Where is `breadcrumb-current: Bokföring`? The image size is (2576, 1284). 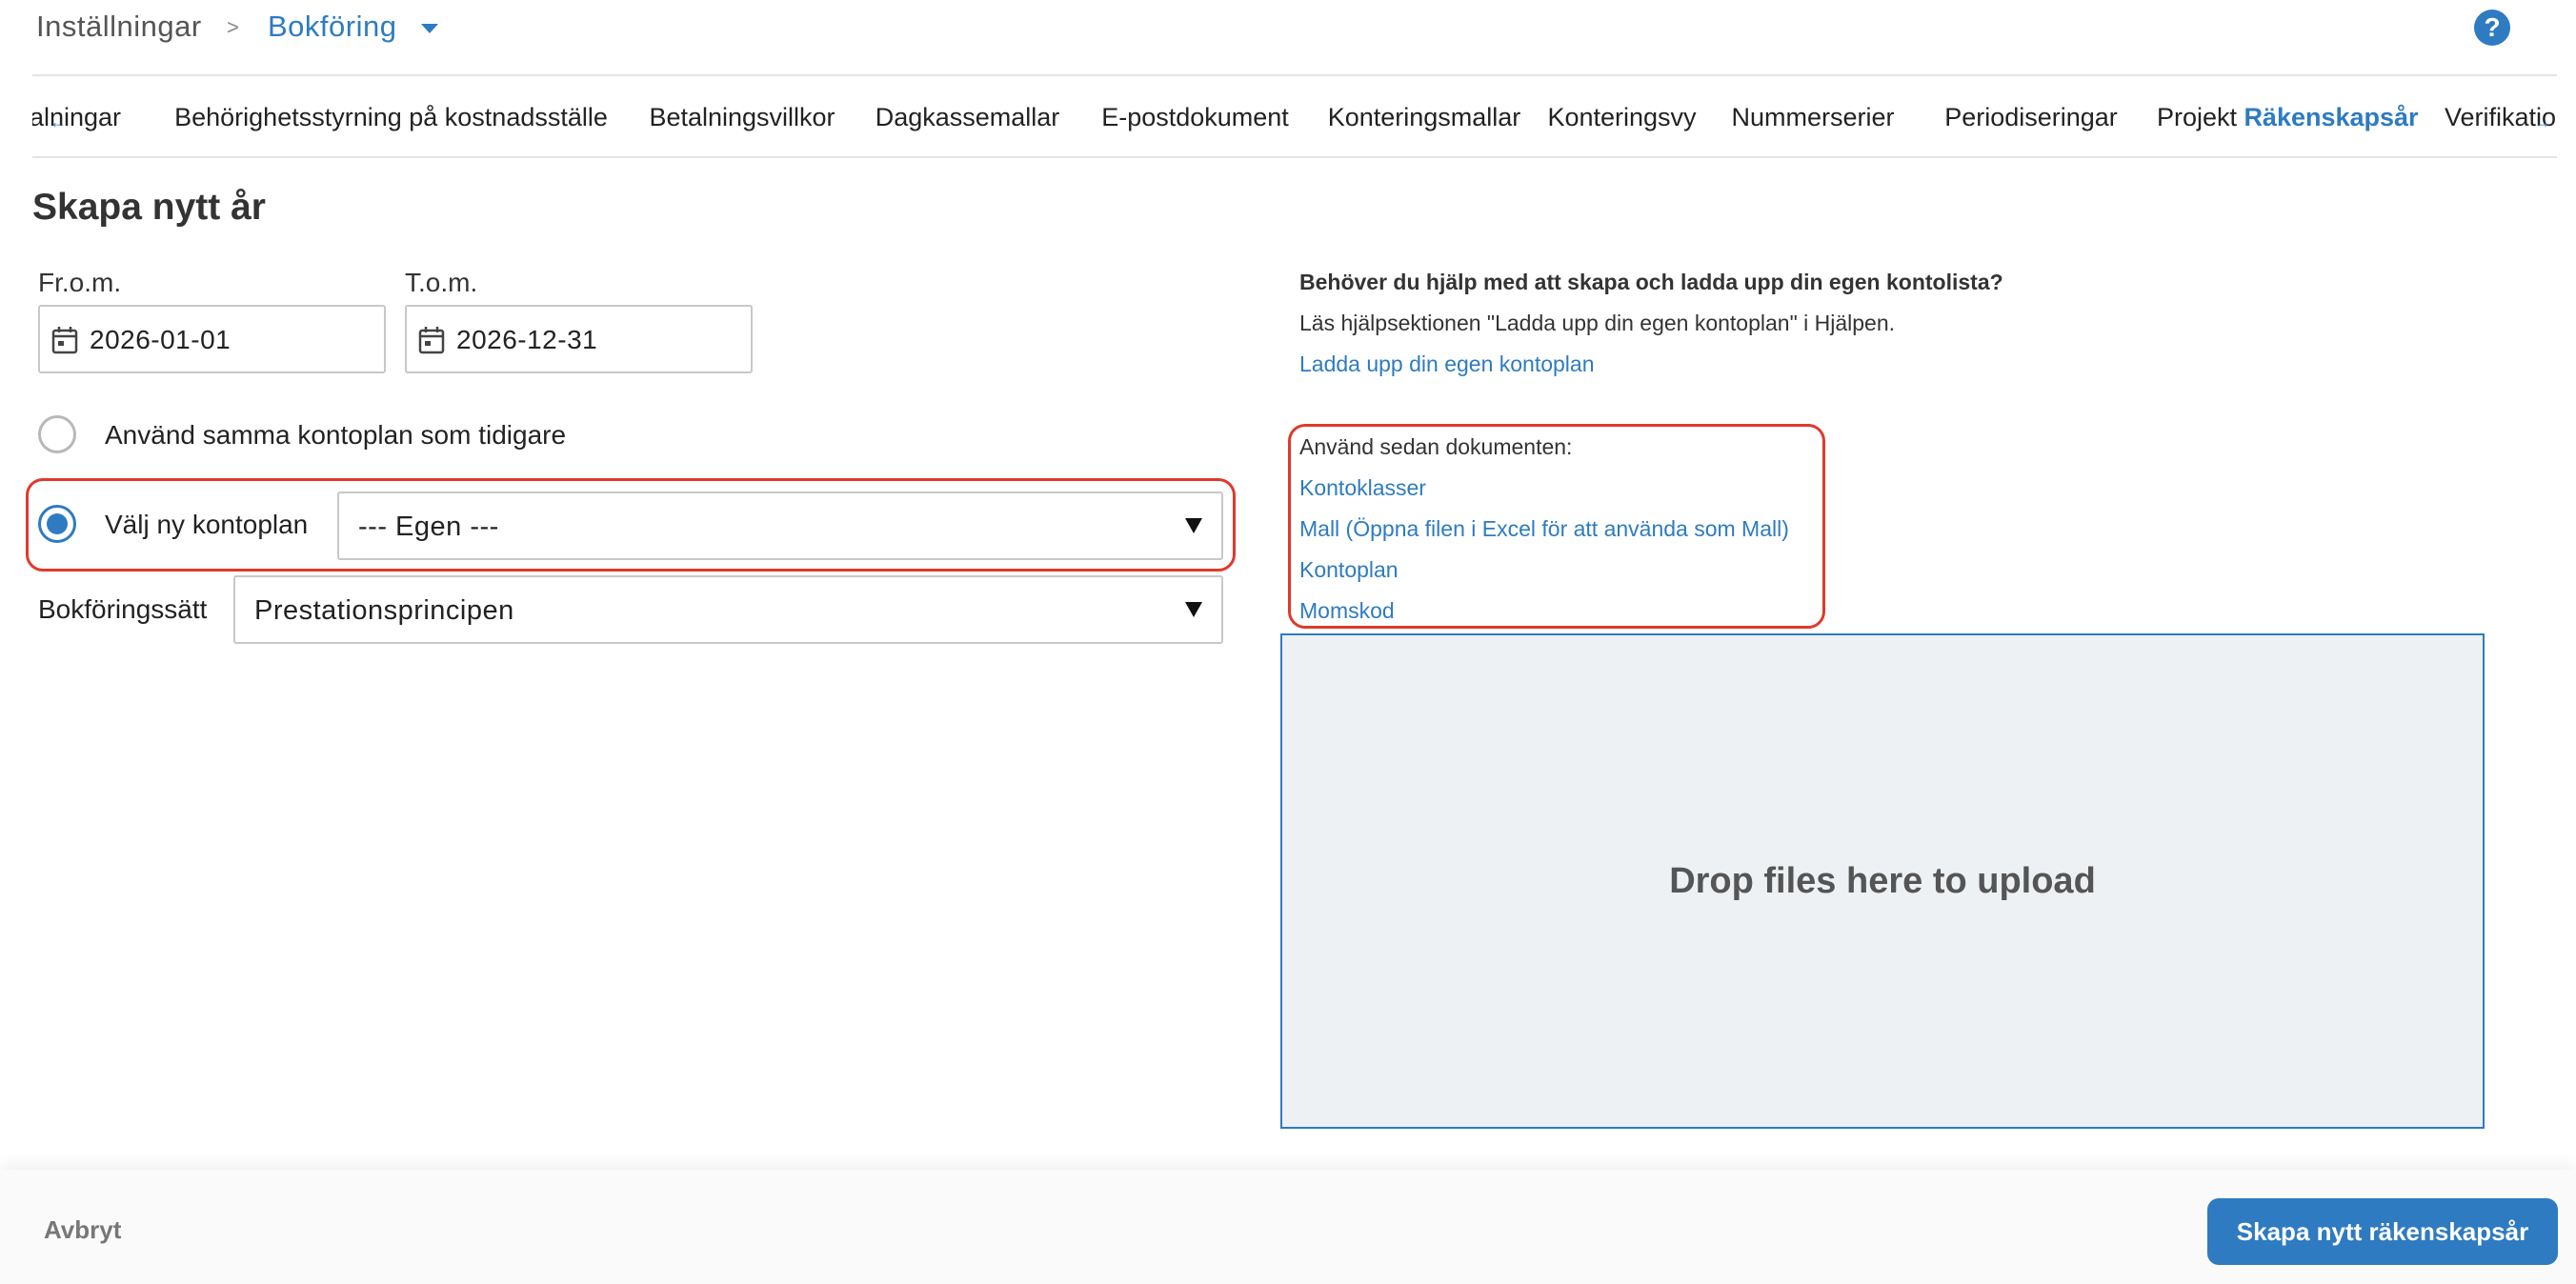 breadcrumb-current: Bokföring is located at coordinates (332, 27).